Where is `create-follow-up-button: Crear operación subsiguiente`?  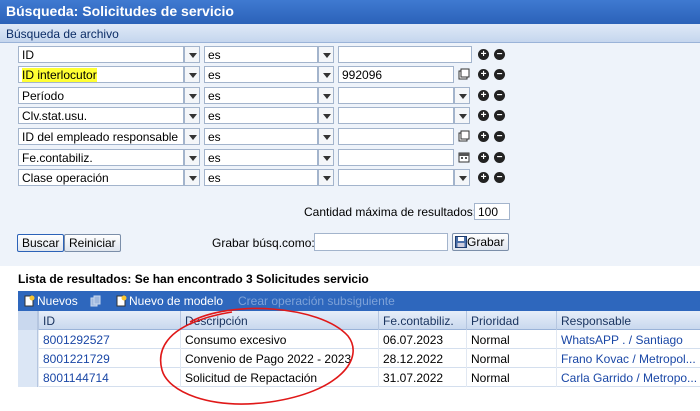 create-follow-up-button: Crear operación subsiguiente is located at coordinates (316, 301).